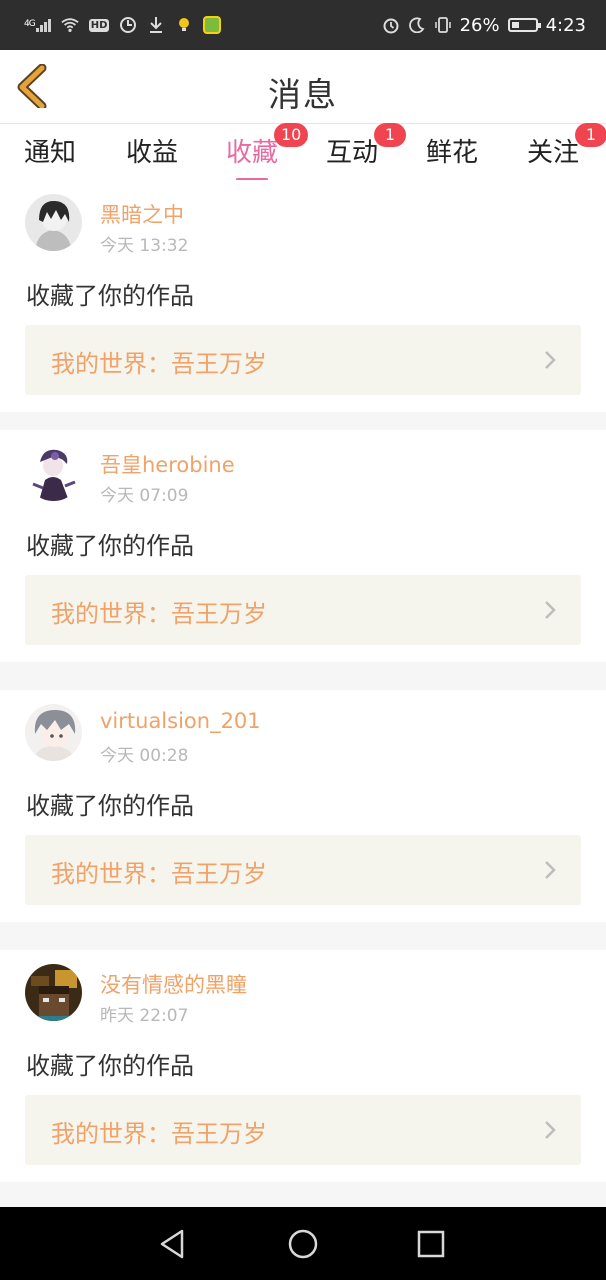 This screenshot has width=606, height=1280. Describe the element at coordinates (291, 135) in the screenshot. I see `unread-badge: 10` at that location.